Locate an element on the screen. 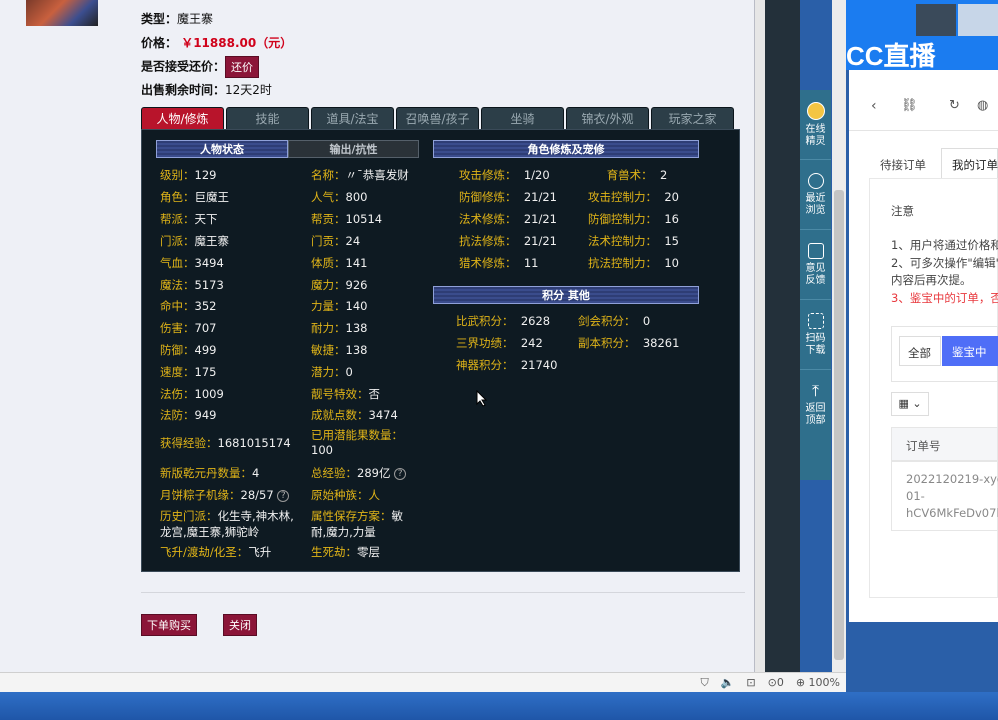 This screenshot has width=998, height=720. score-dungeon: 副本积分： 38261 is located at coordinates (629, 343).